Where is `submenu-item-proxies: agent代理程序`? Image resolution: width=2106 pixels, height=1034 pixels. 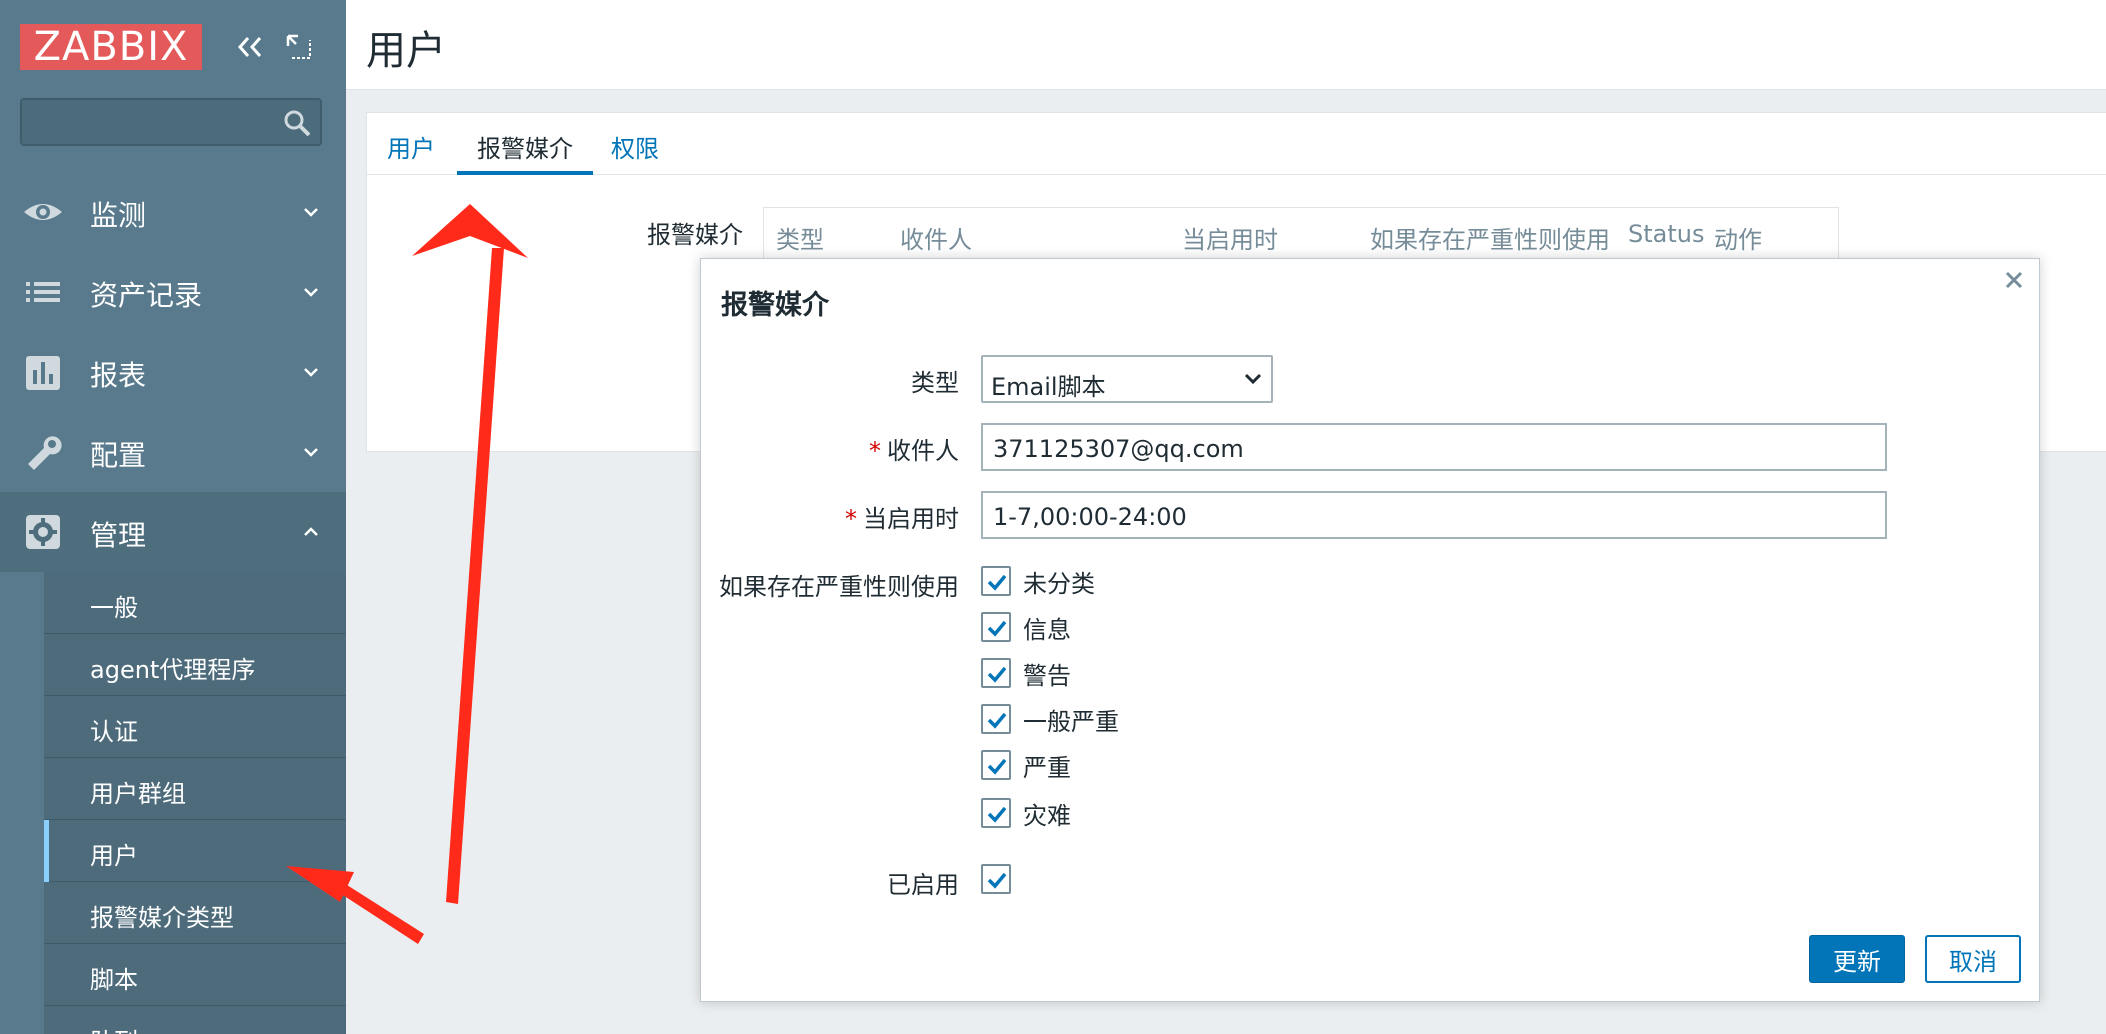 submenu-item-proxies: agent代理程序 is located at coordinates (195, 665).